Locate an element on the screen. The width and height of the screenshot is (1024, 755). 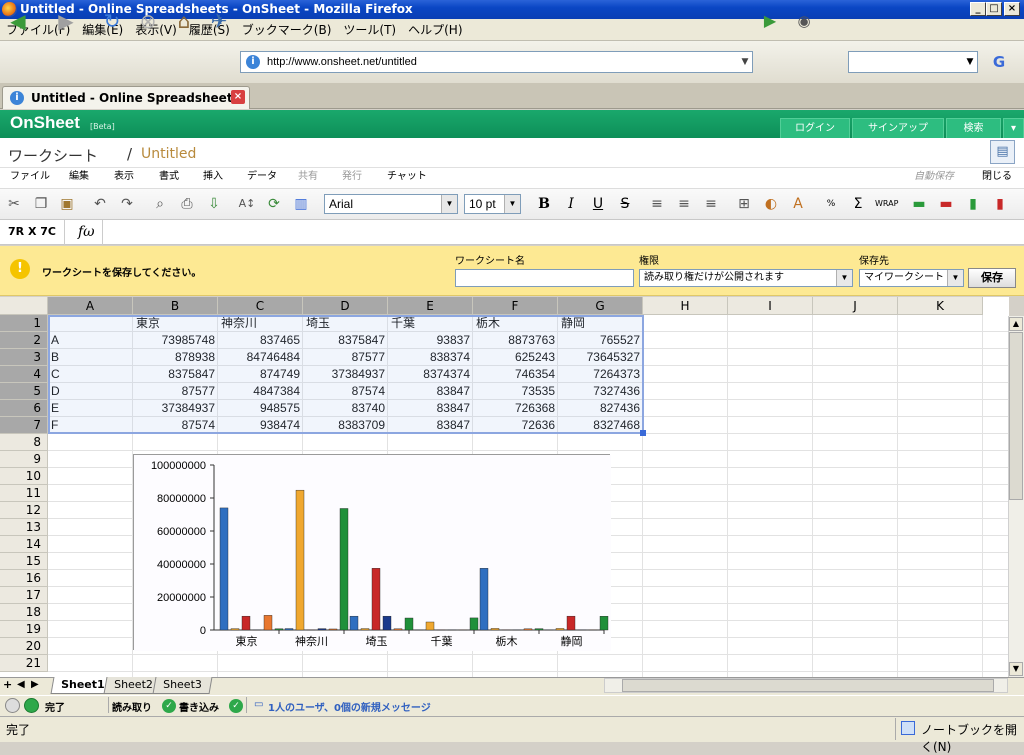
undo-icon: ↶ is located at coordinates (100, 204).